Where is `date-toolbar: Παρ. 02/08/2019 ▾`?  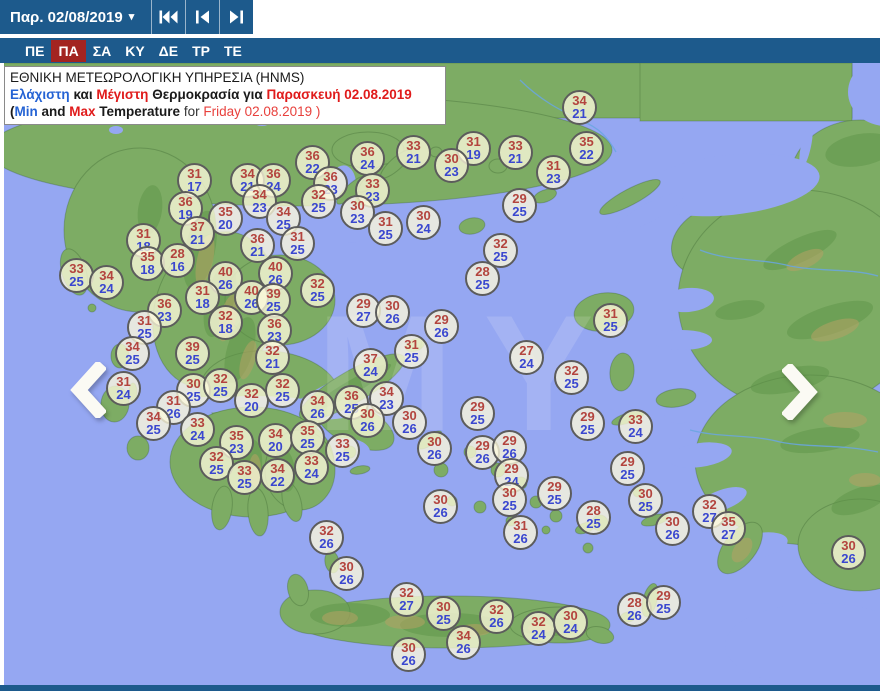 date-toolbar: Παρ. 02/08/2019 ▾ is located at coordinates (126, 17).